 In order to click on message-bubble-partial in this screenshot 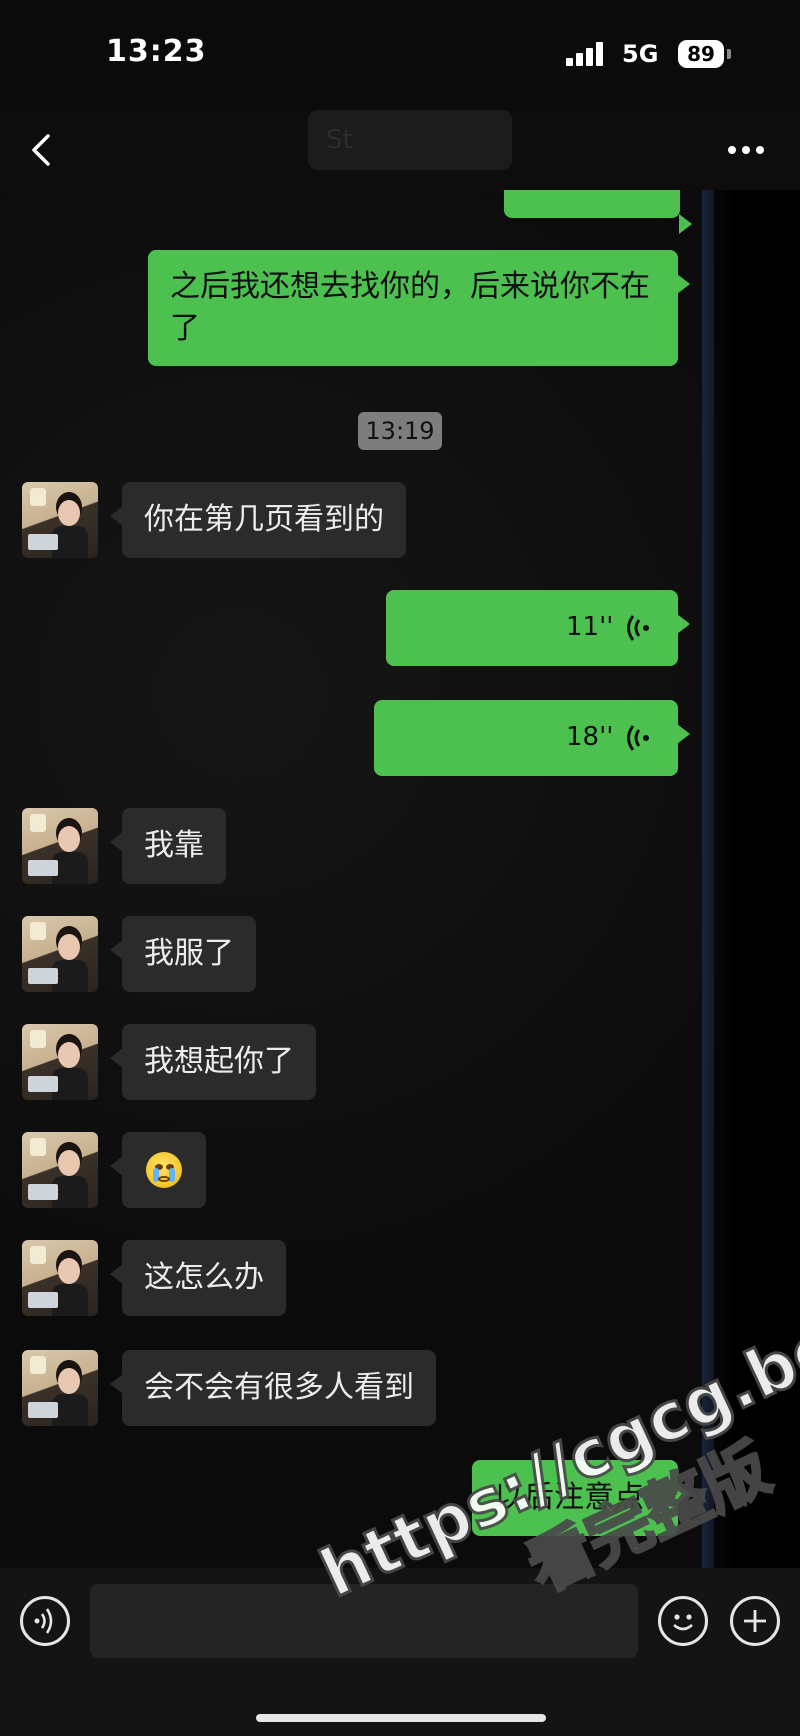, I will do `click(598, 212)`.